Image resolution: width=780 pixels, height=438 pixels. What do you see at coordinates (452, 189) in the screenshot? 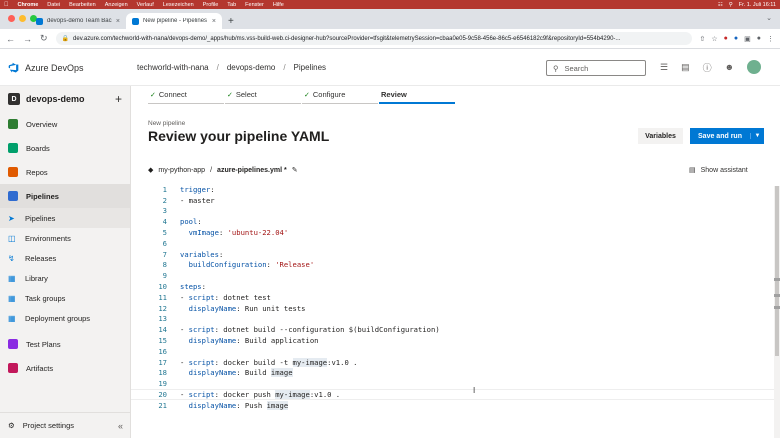
I see `code-line: 1 trigger:` at bounding box center [452, 189].